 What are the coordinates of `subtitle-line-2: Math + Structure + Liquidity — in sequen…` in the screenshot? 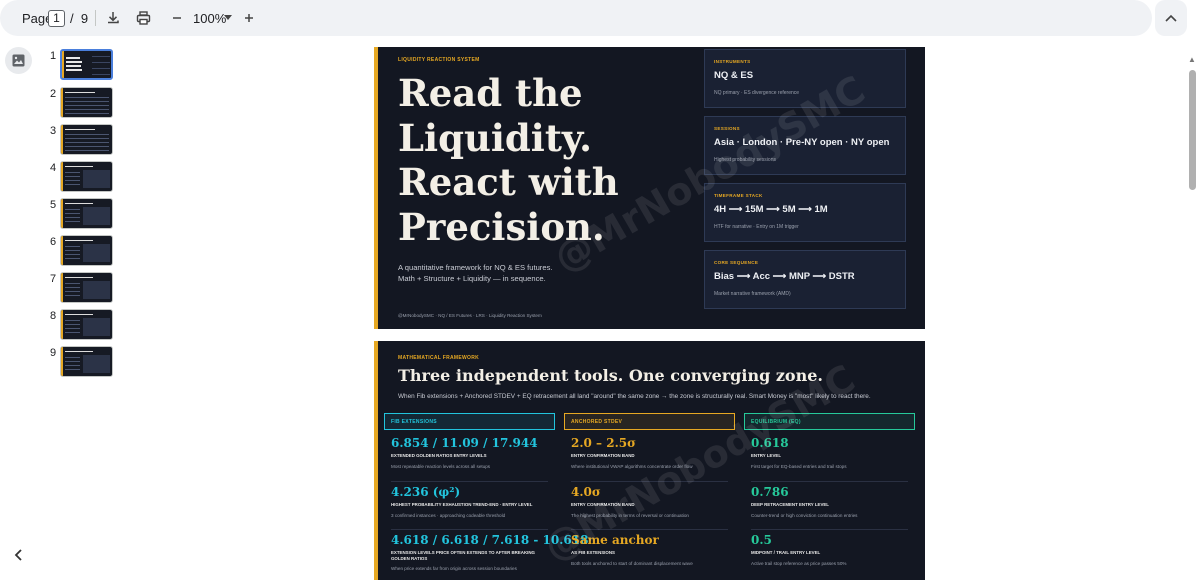 It's located at (472, 278).